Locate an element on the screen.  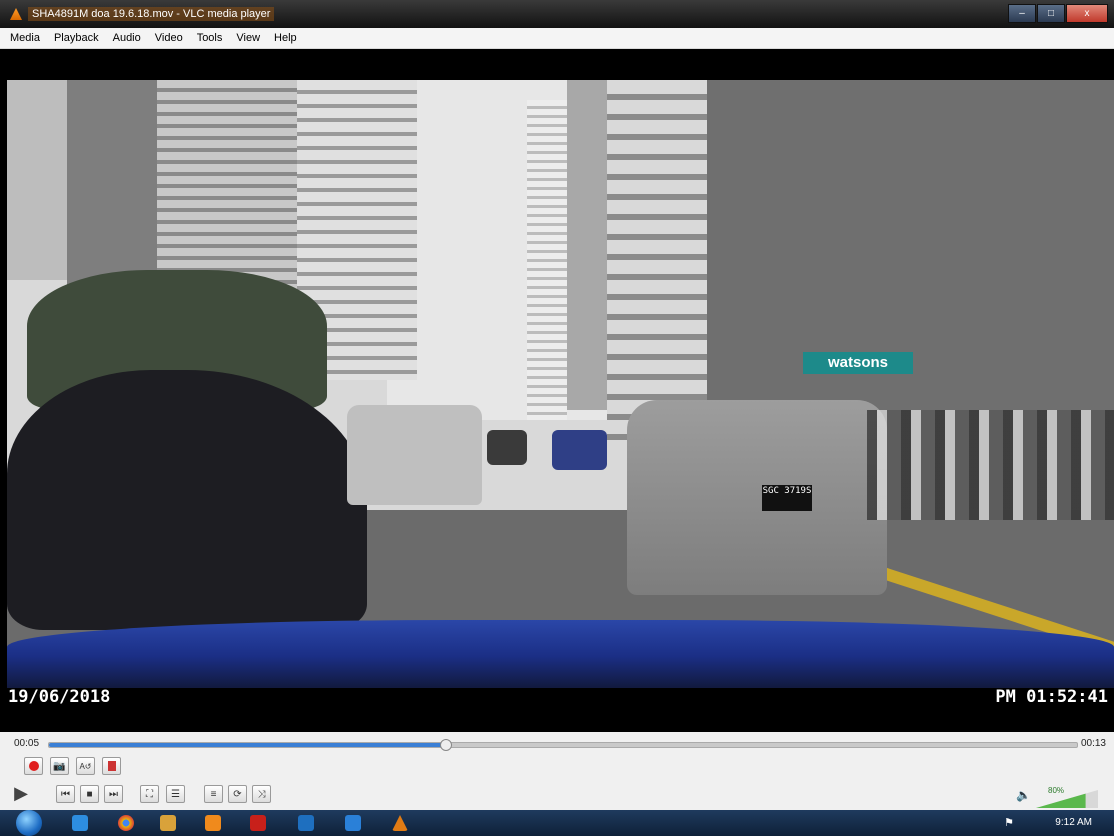
loop-icon: ⟳ is located at coordinates (237, 794).